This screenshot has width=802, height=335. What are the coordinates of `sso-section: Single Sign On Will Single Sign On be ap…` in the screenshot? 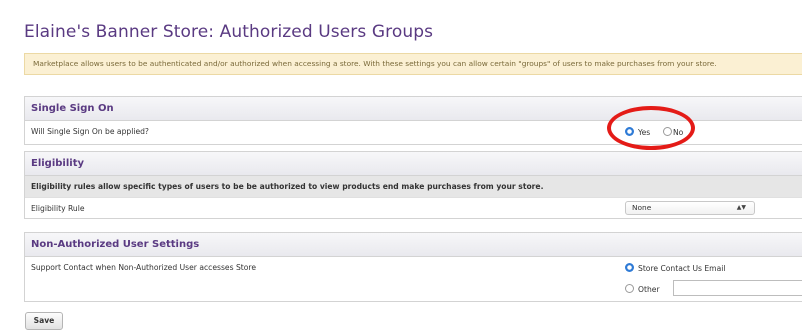 It's located at (413, 120).